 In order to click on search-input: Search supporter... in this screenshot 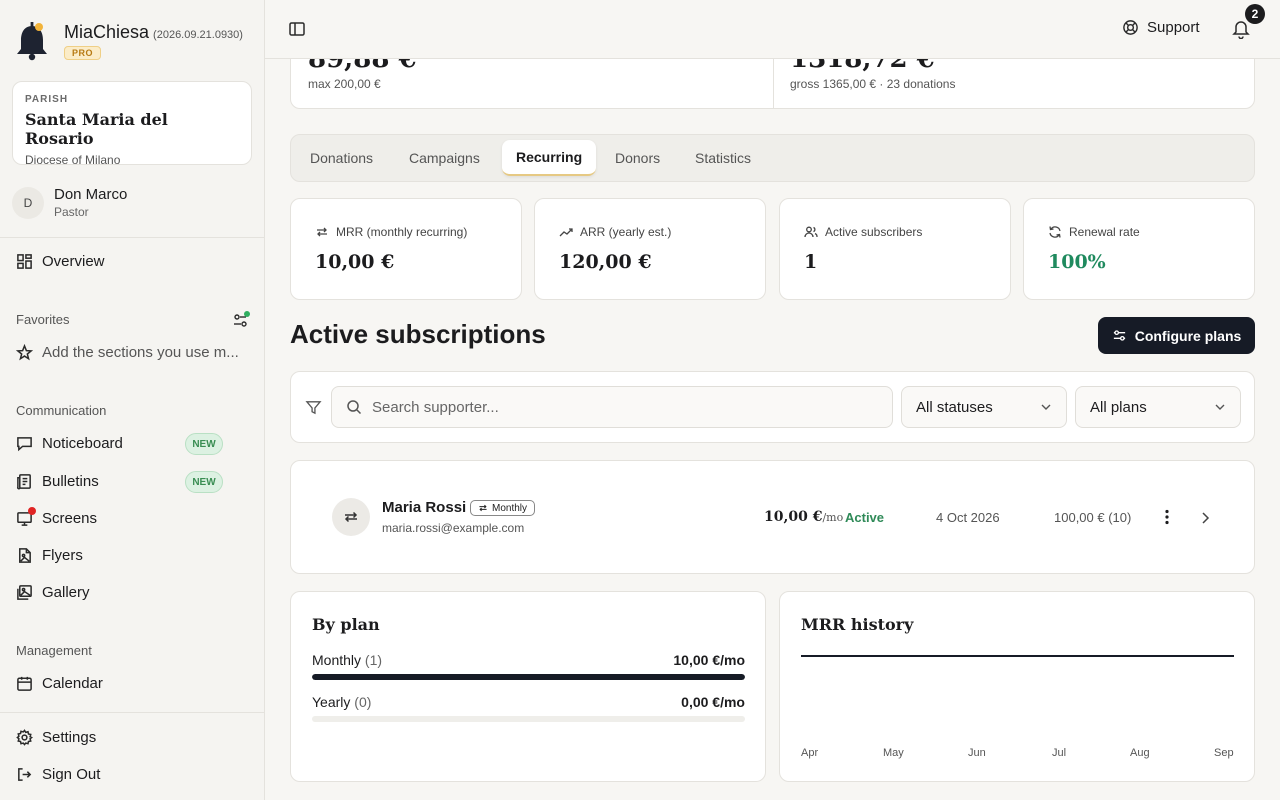, I will do `click(612, 407)`.